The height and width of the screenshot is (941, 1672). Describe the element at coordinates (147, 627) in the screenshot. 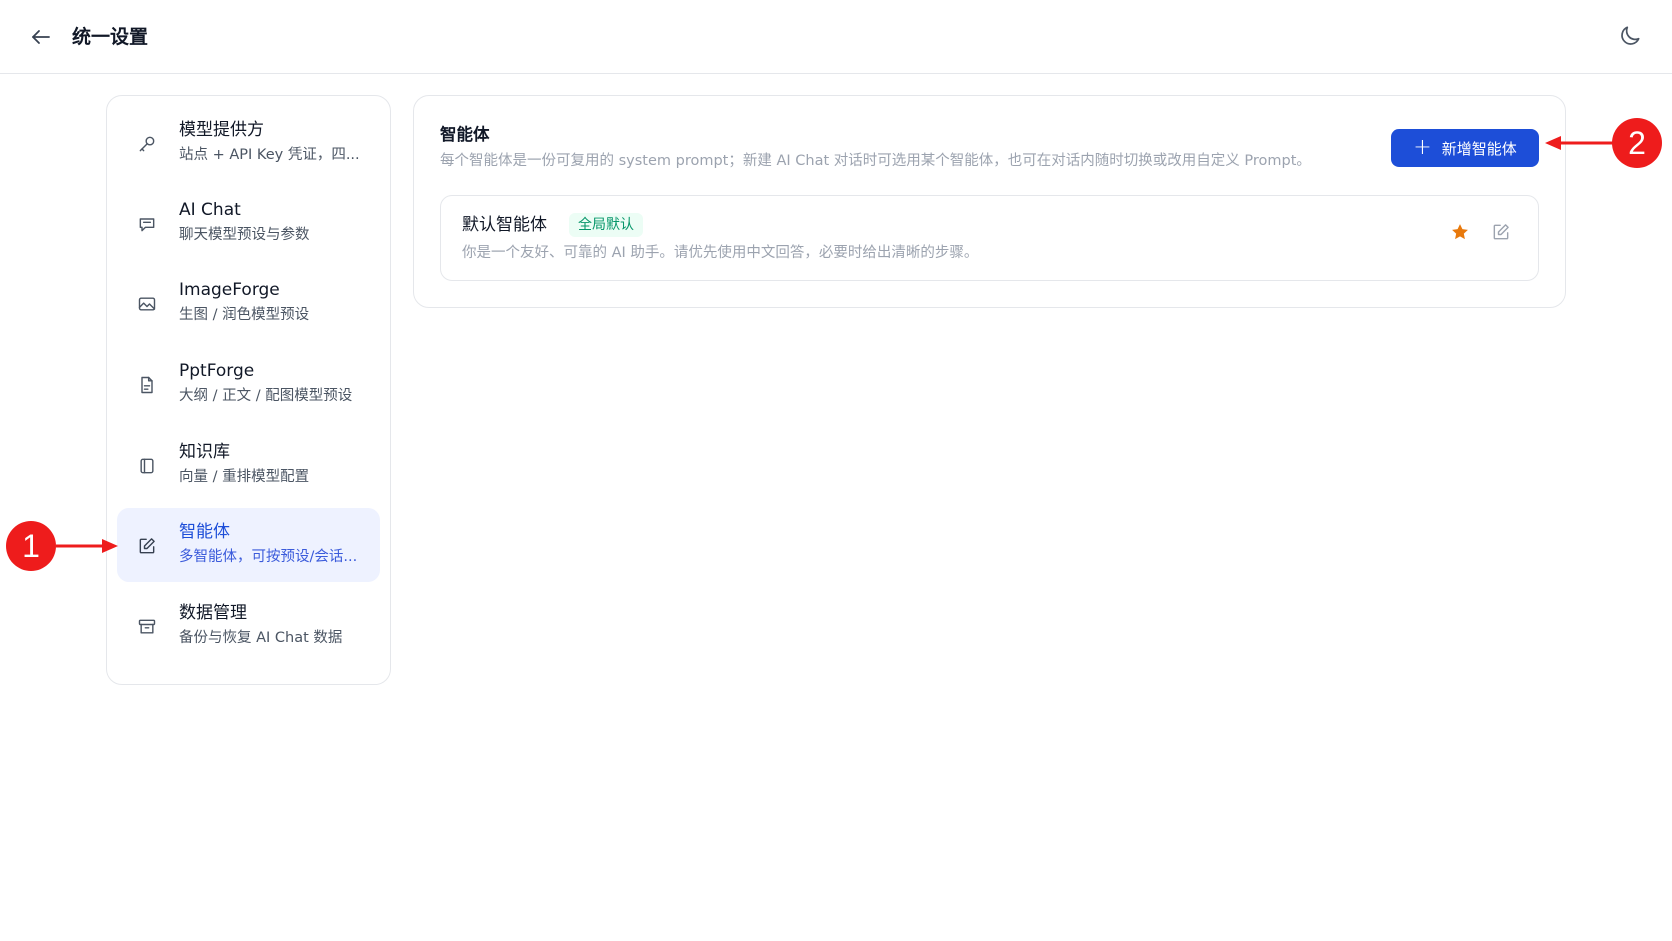

I see `archive-icon` at that location.